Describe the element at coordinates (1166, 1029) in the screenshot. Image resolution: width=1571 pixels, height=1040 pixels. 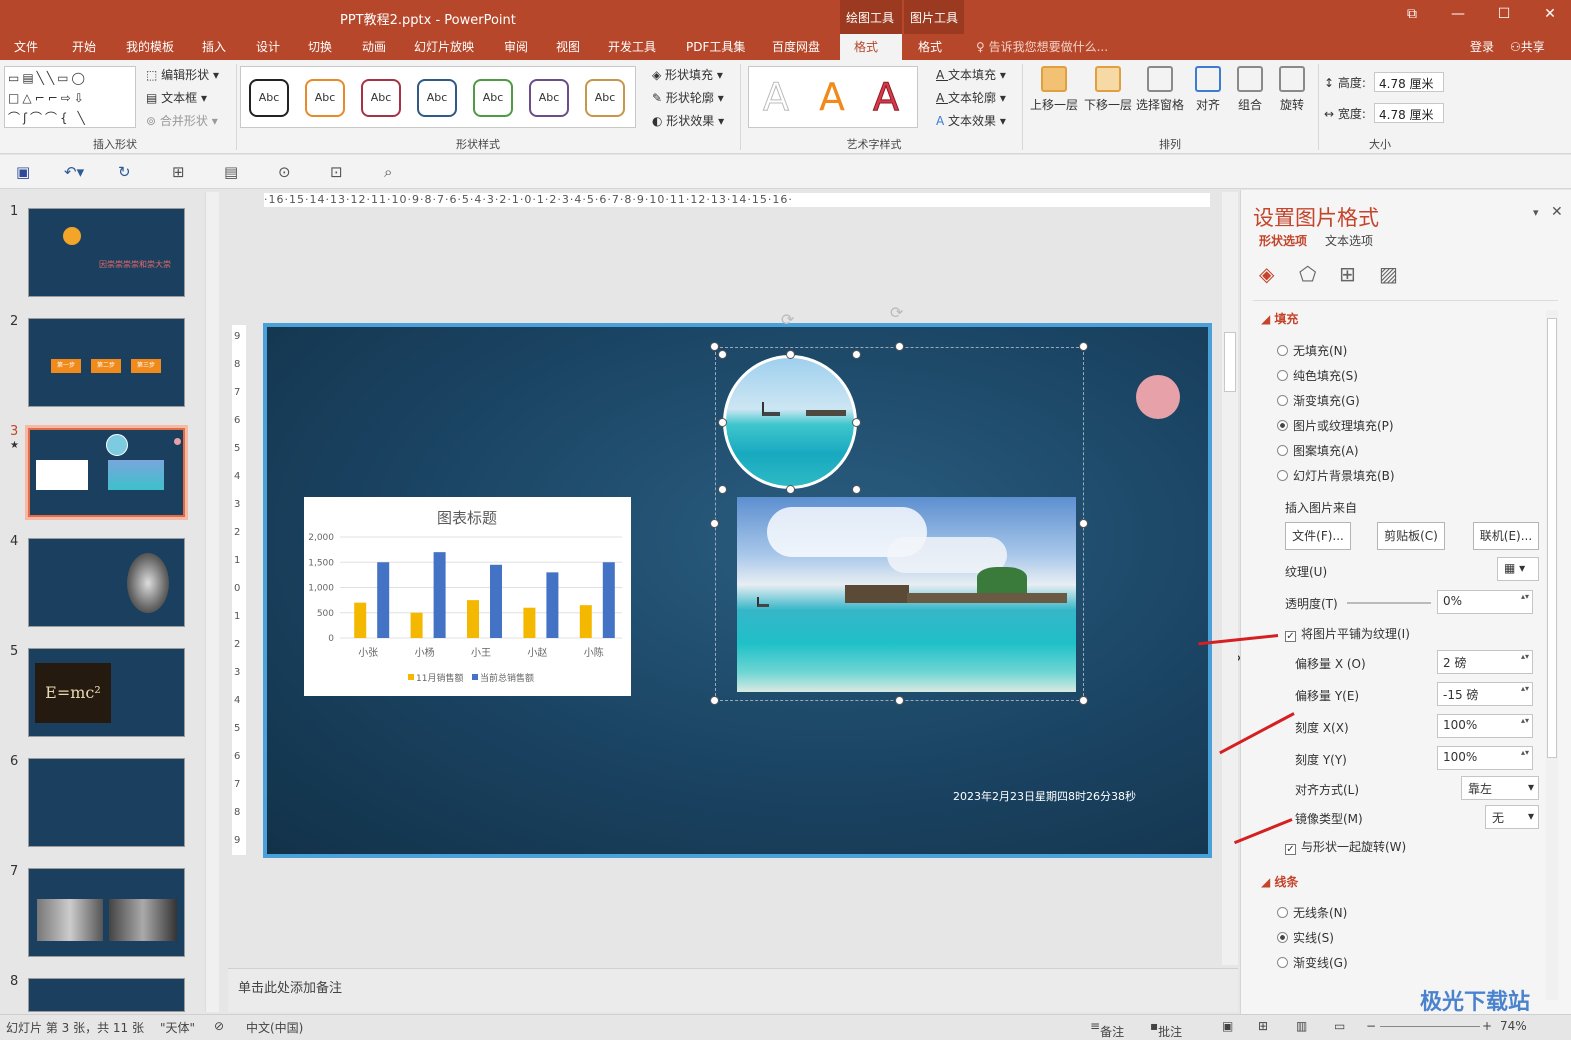
I see `comments-toggle: ▪ 批注` at that location.